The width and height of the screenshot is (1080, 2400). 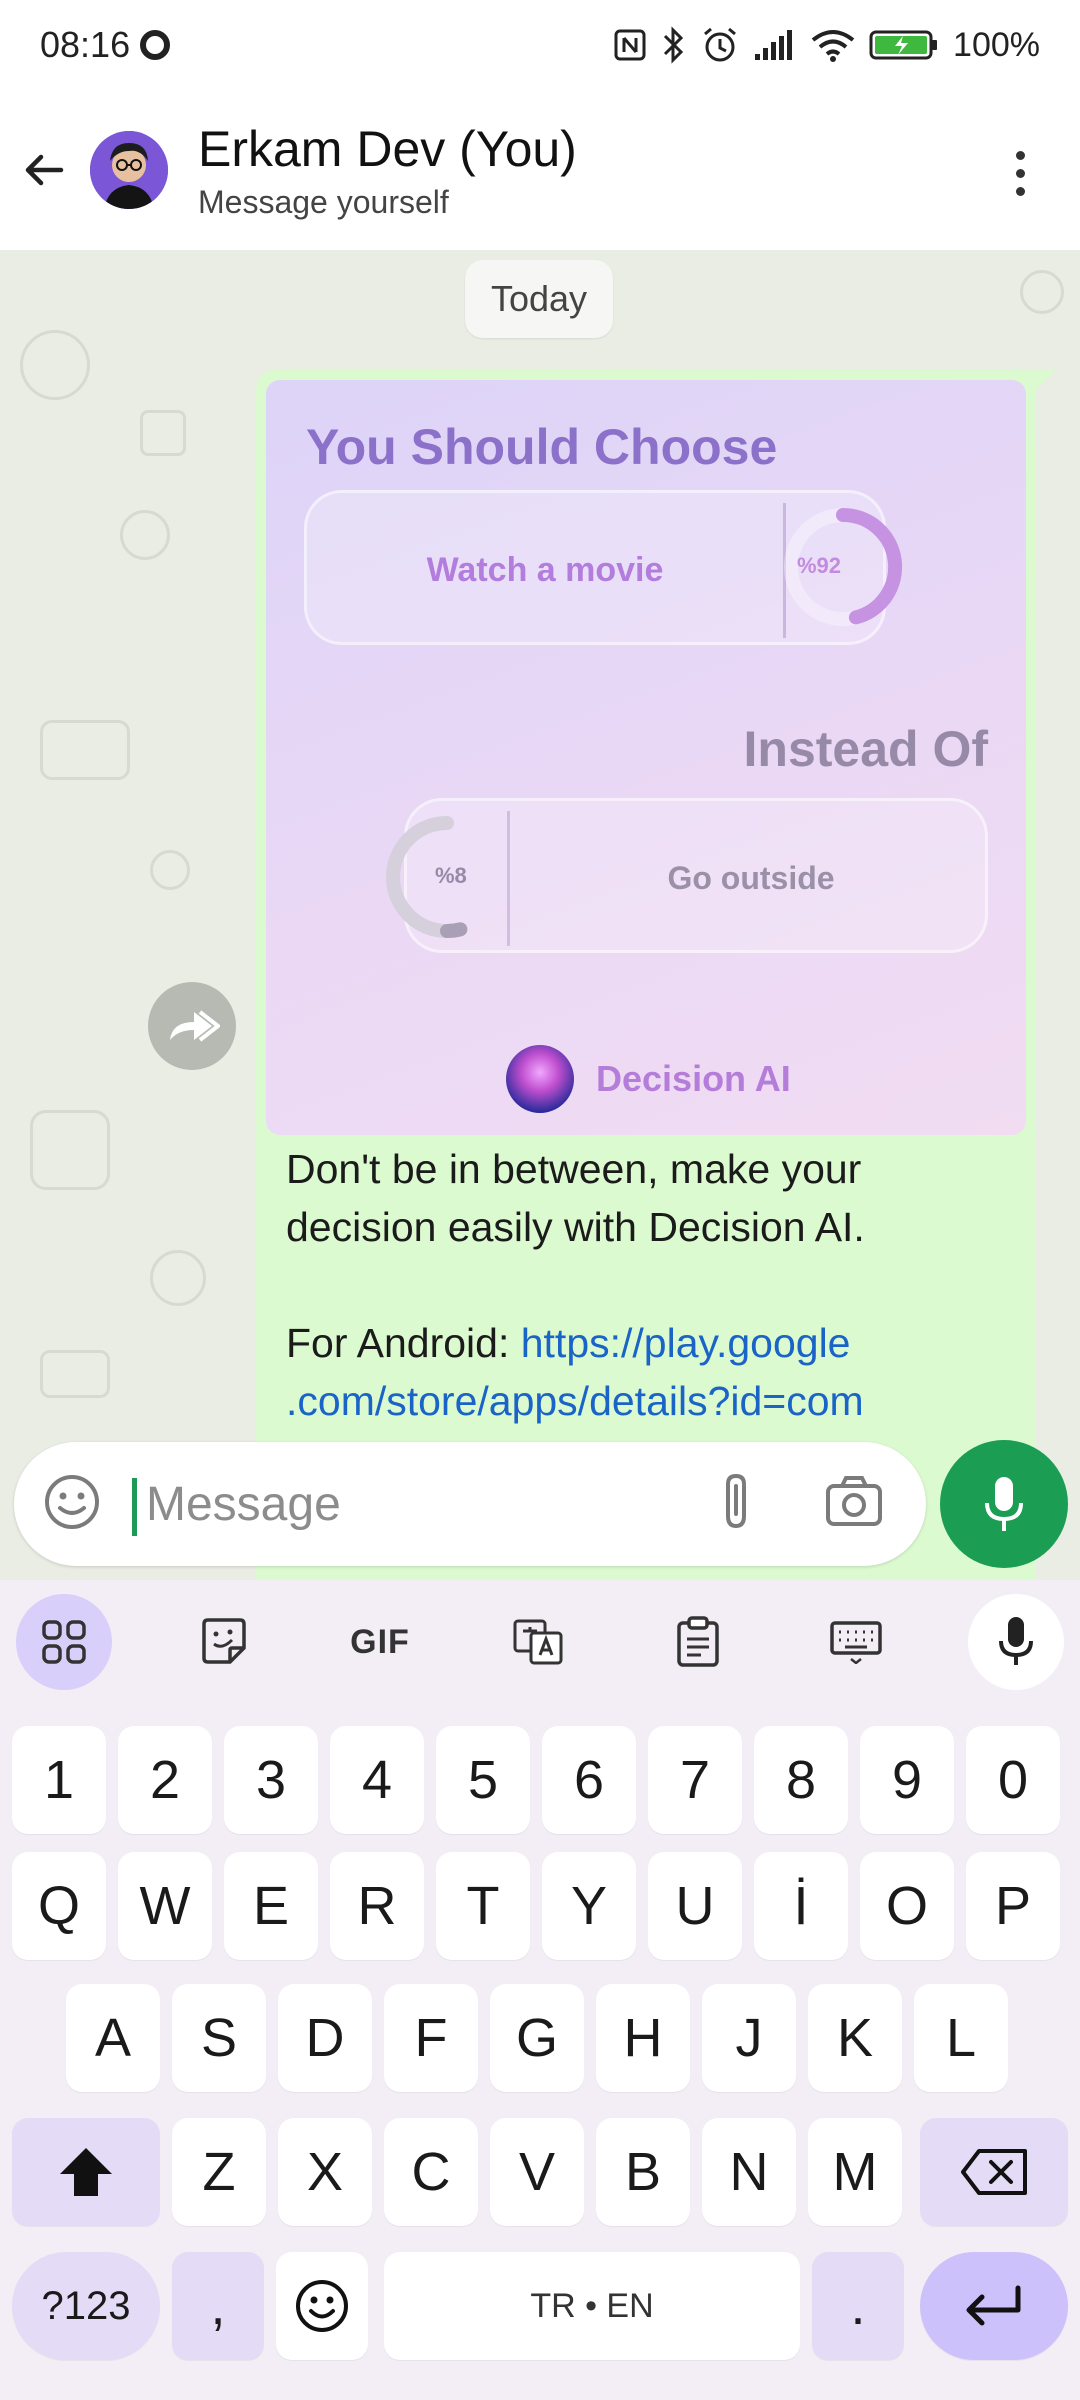 I want to click on text-cursor, so click(x=134, y=1507).